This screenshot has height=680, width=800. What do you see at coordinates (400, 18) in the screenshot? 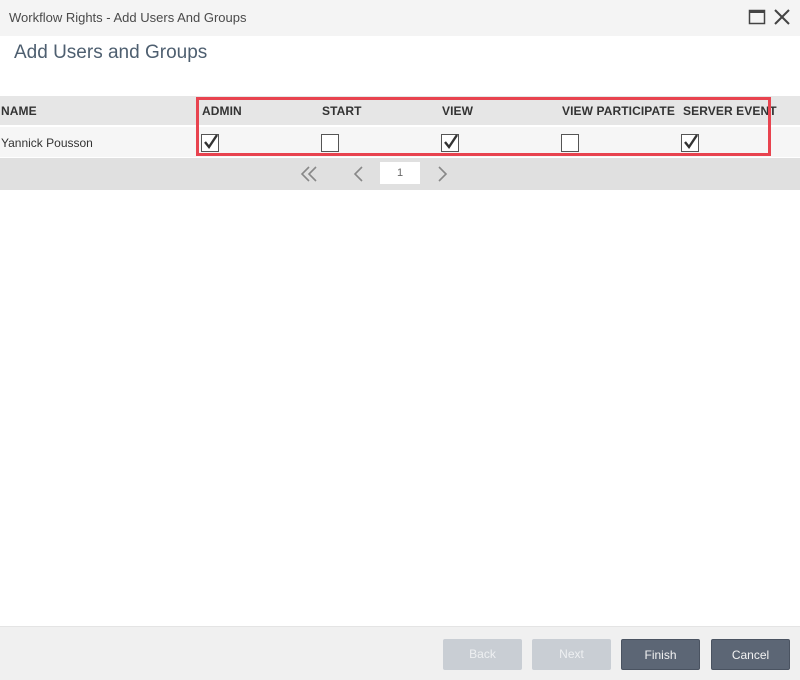
I see `title-bar: Workflow Rights - Add Users And Groups` at bounding box center [400, 18].